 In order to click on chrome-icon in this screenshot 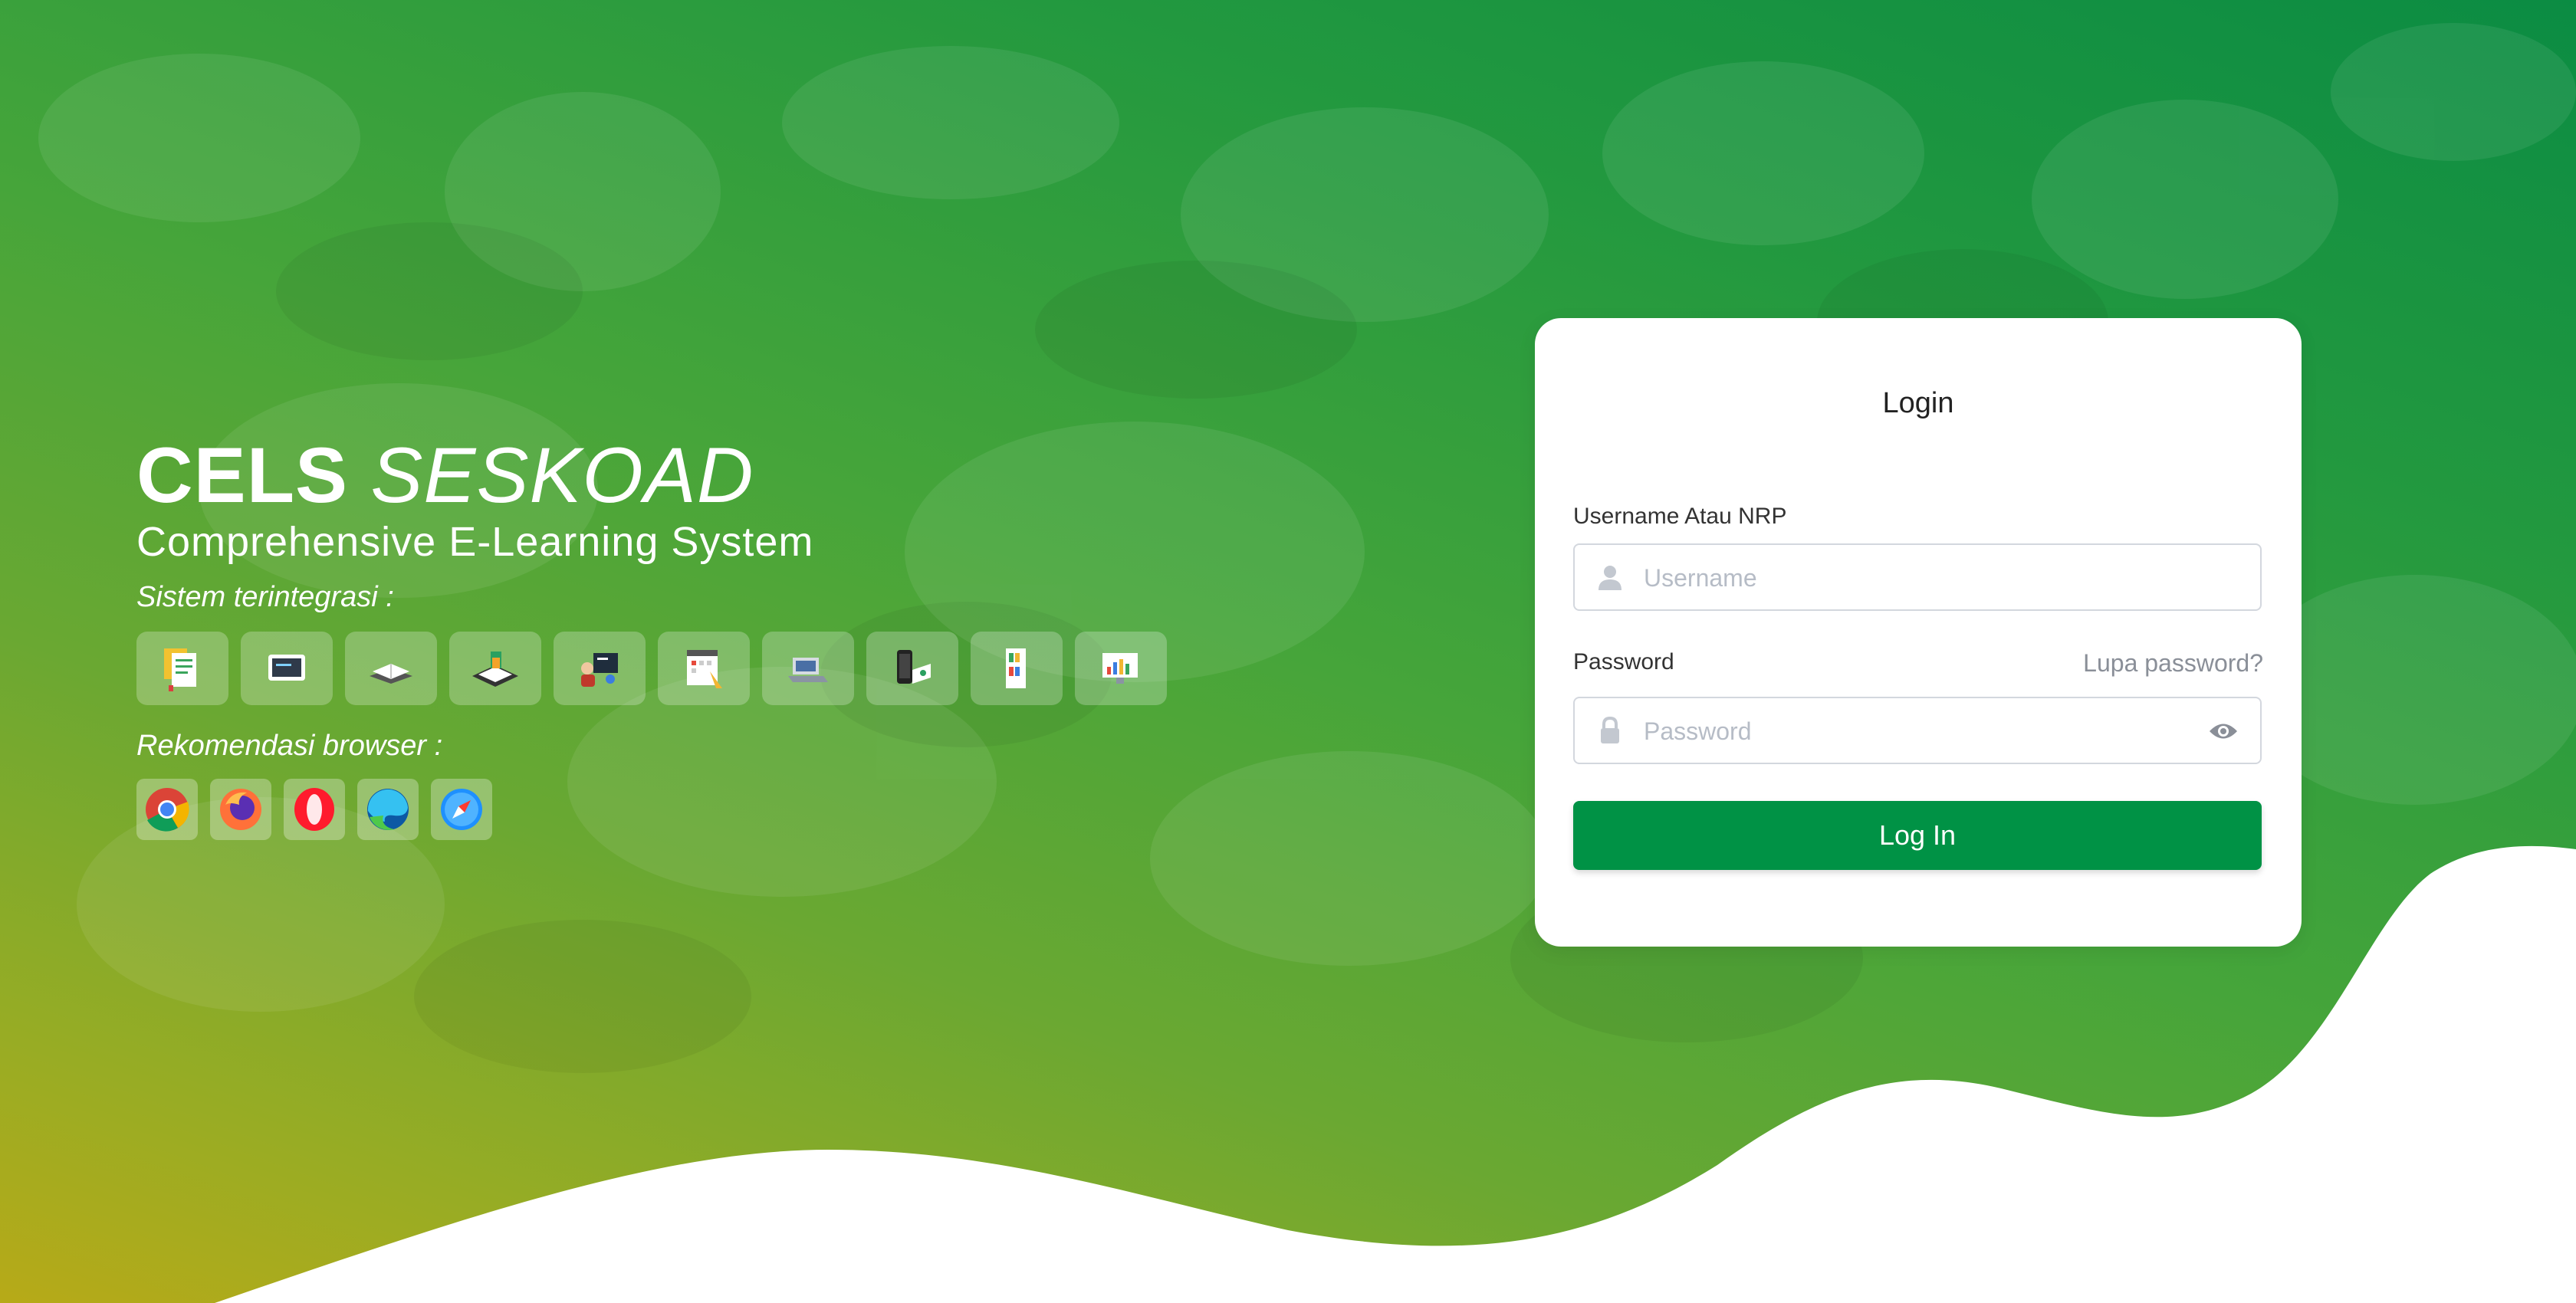, I will do `click(167, 810)`.